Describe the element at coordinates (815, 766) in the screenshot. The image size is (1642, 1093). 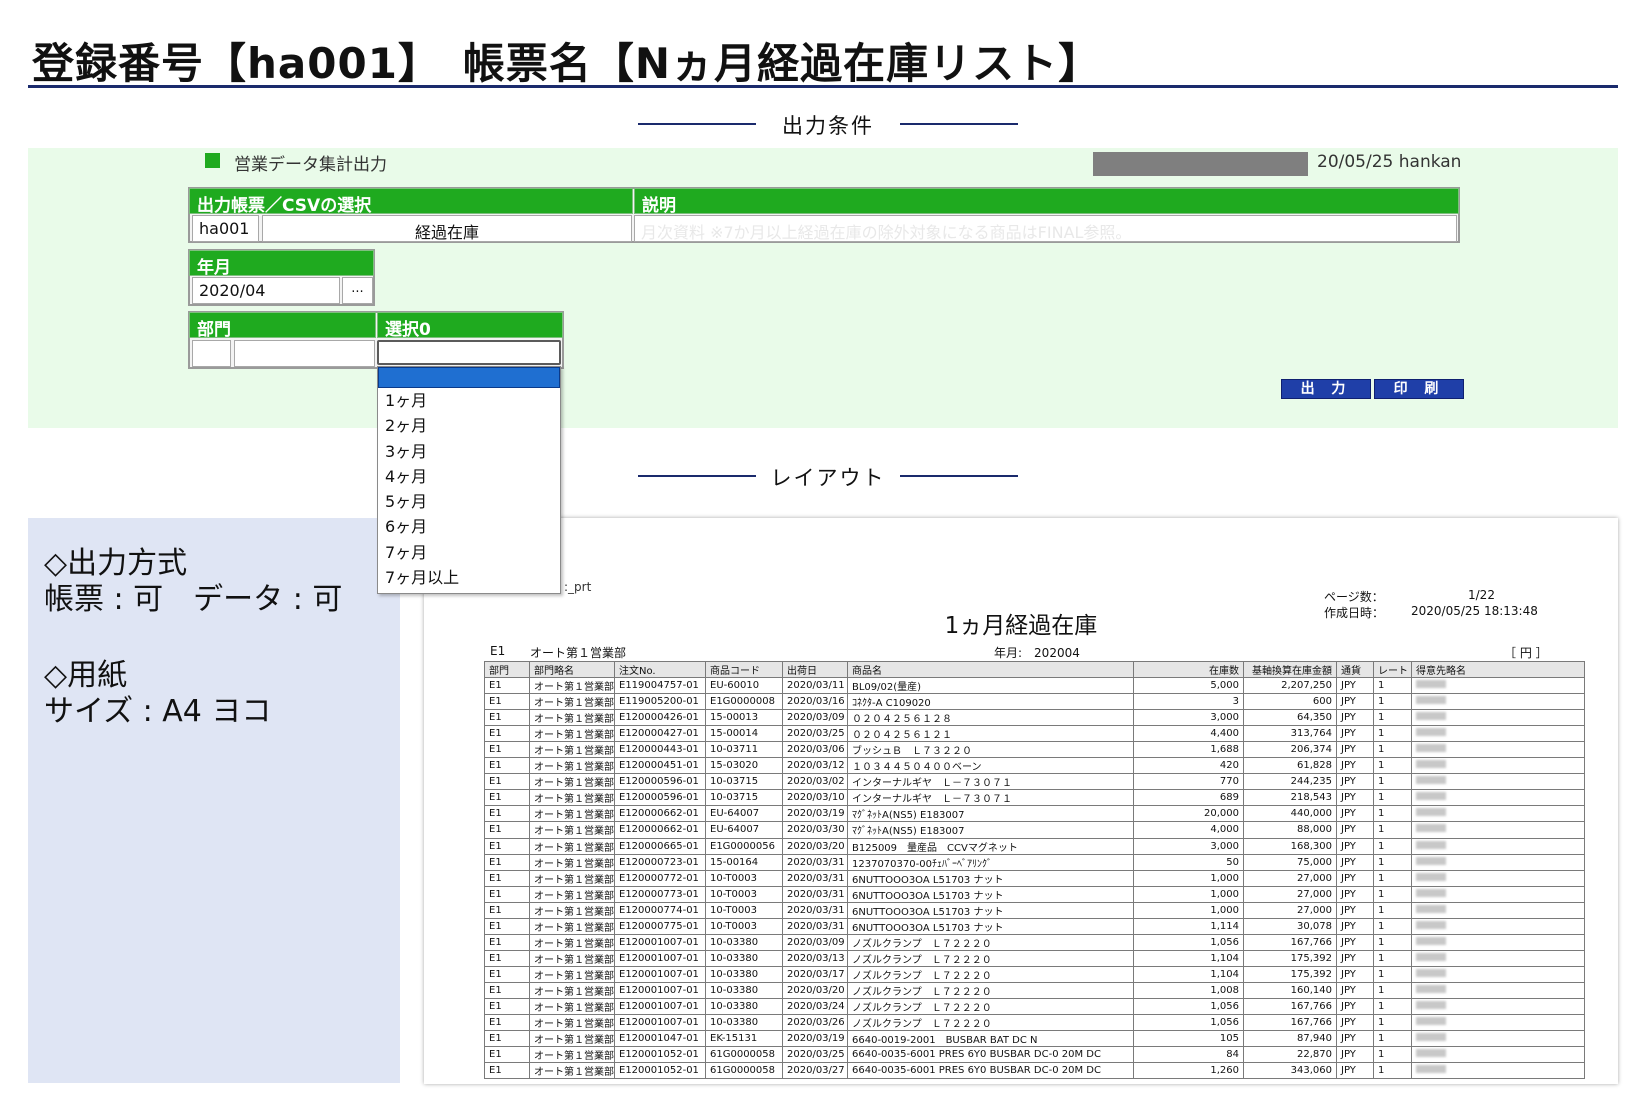
I see `table-cell: 2020/03/12` at that location.